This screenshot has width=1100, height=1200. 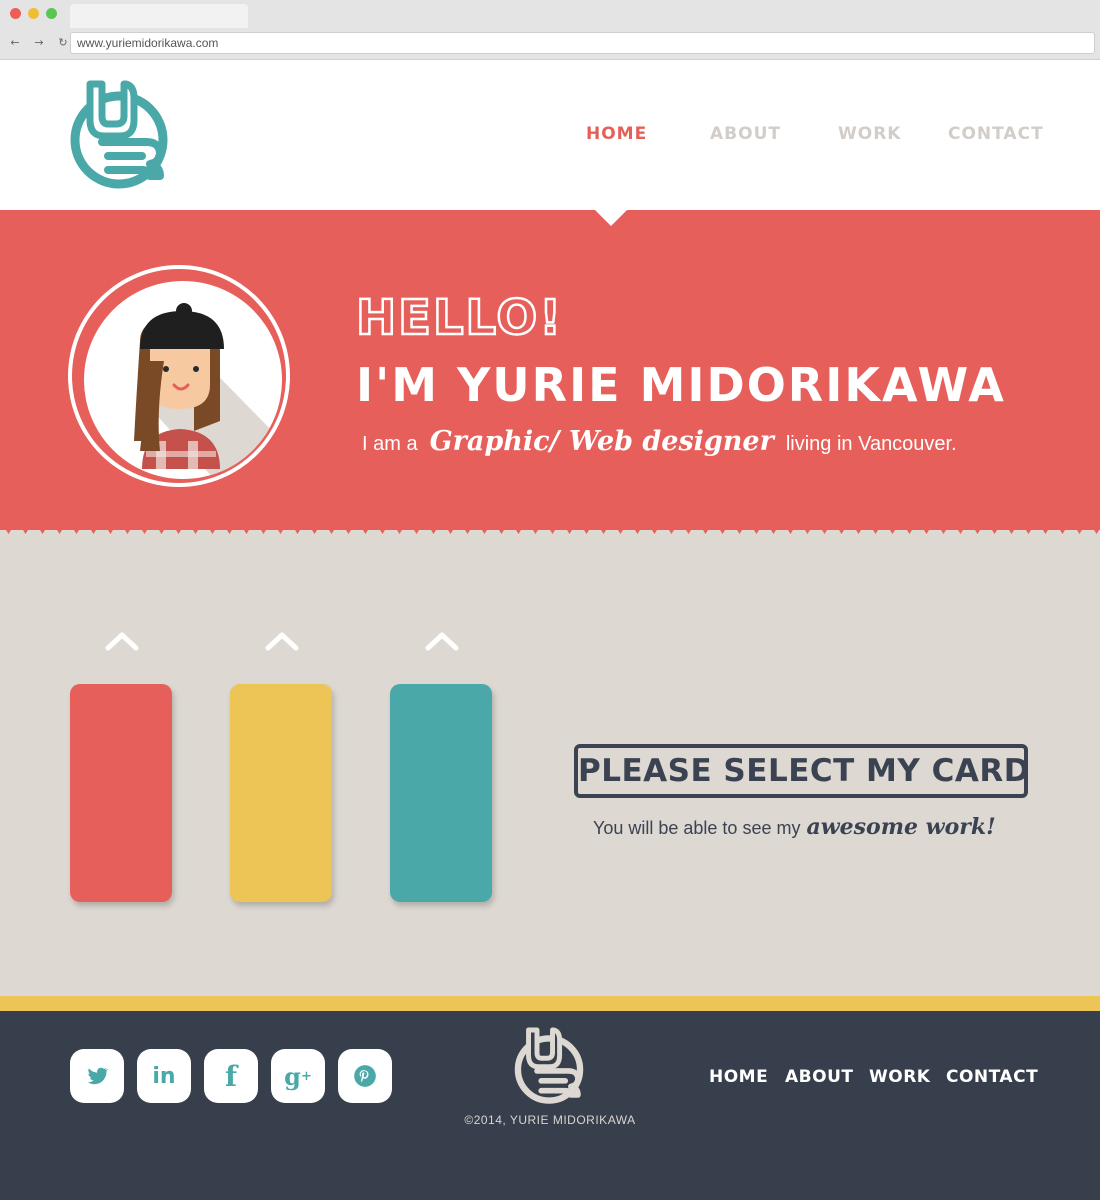 What do you see at coordinates (697, 828) in the screenshot?
I see `subtext-prefix: You will be able to see my` at bounding box center [697, 828].